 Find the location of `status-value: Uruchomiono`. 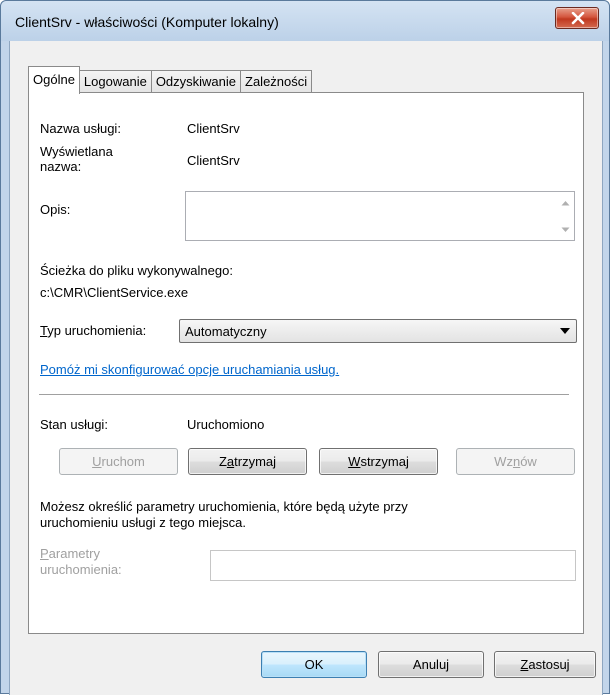

status-value: Uruchomiono is located at coordinates (226, 424).